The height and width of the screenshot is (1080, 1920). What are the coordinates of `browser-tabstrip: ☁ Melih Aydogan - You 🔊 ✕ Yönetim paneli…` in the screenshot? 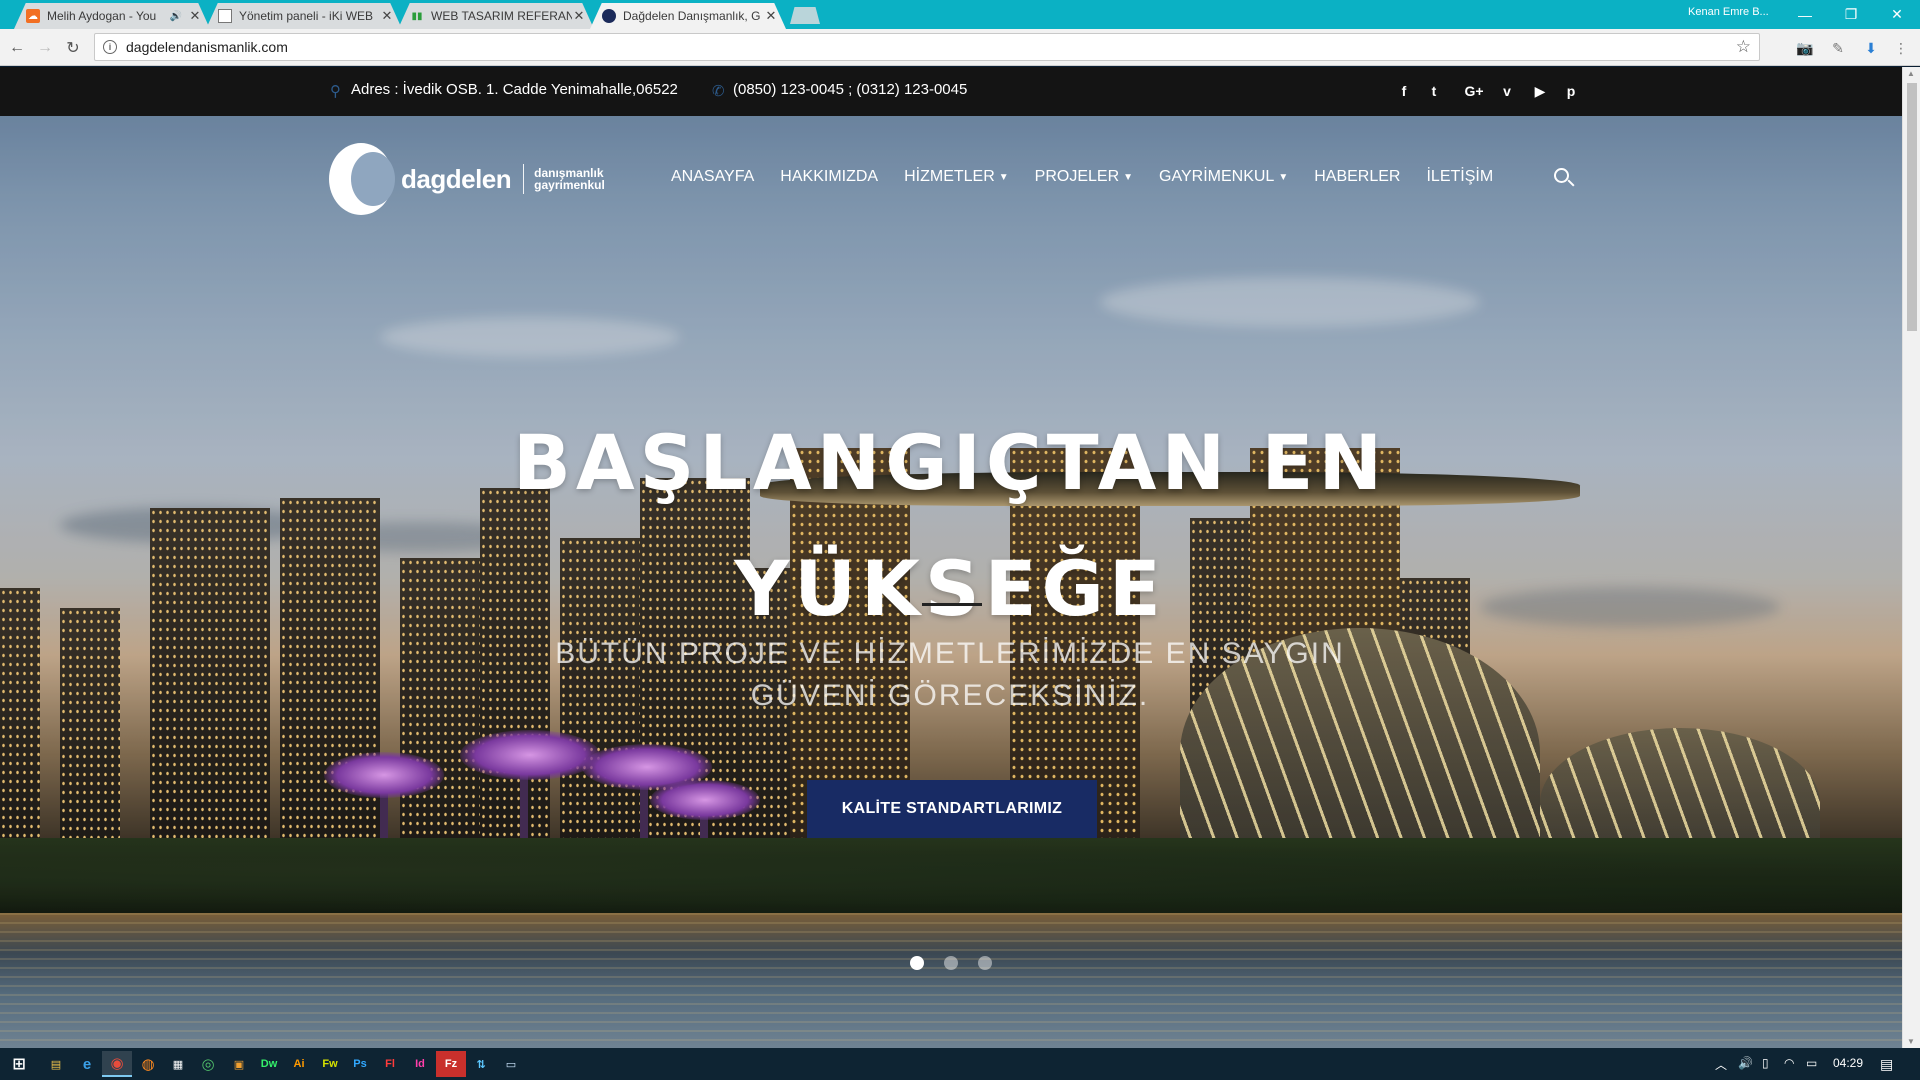 It's located at (960, 14).